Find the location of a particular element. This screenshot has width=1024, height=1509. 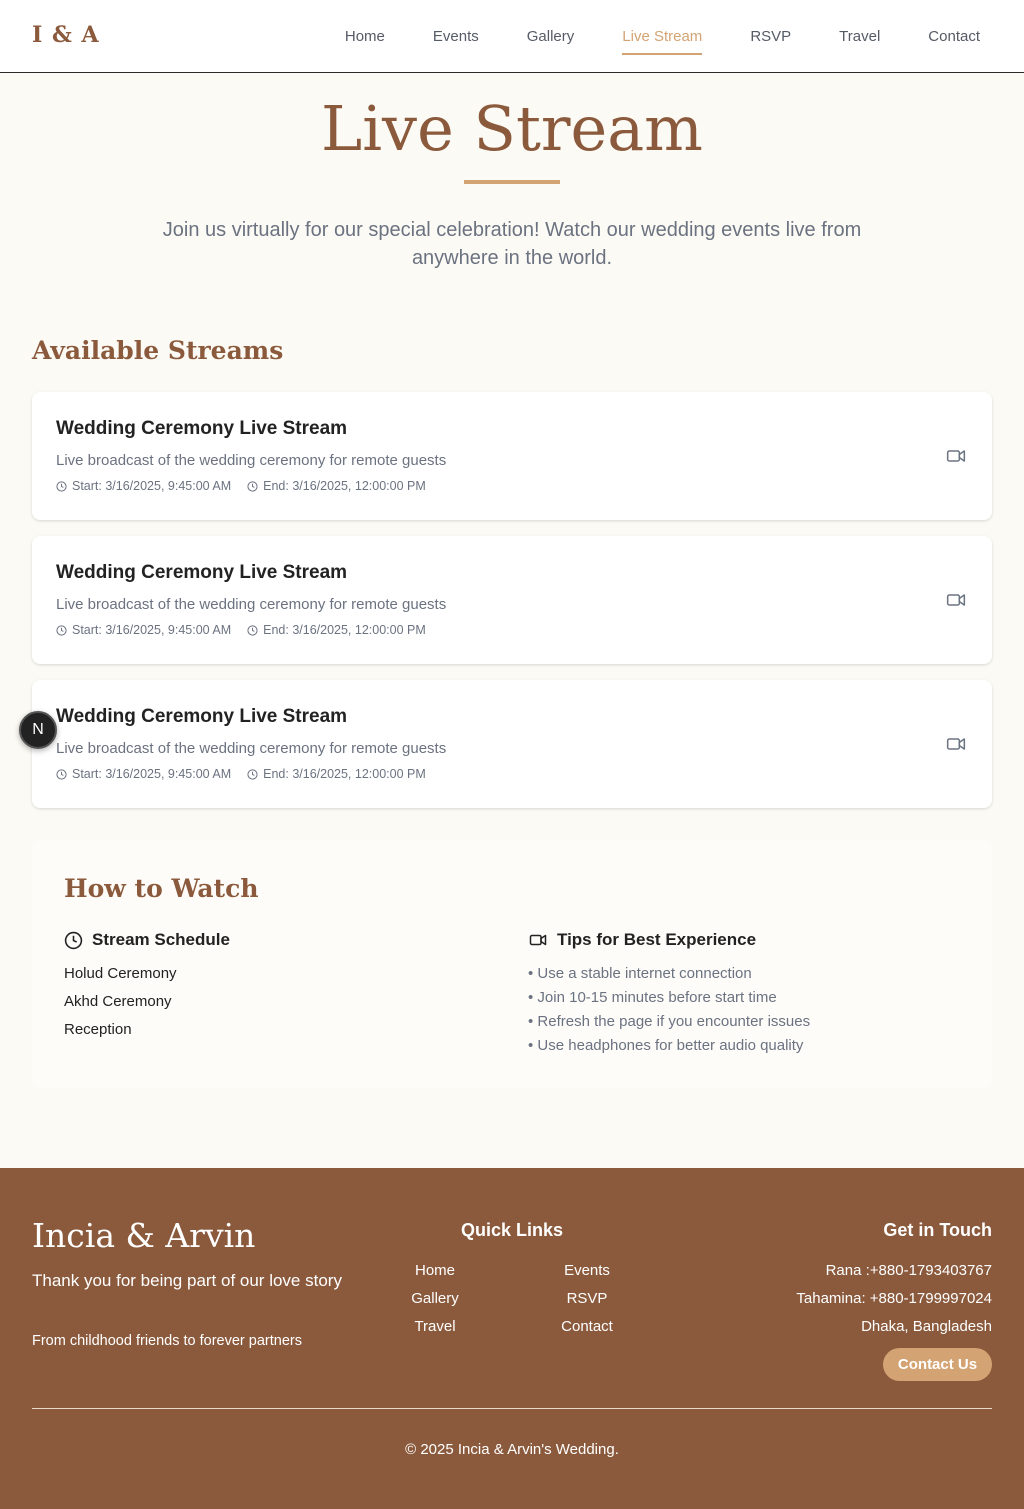

tips-heading: Tips for Best Experience is located at coordinates (669, 940).